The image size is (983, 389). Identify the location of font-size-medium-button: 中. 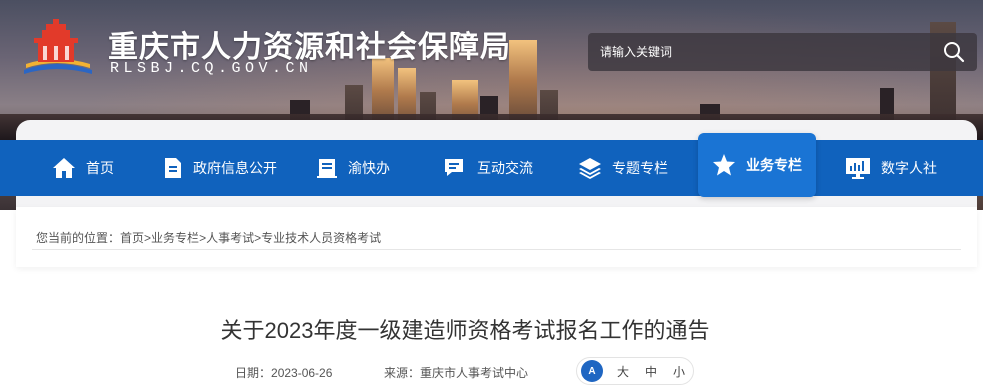
(651, 371).